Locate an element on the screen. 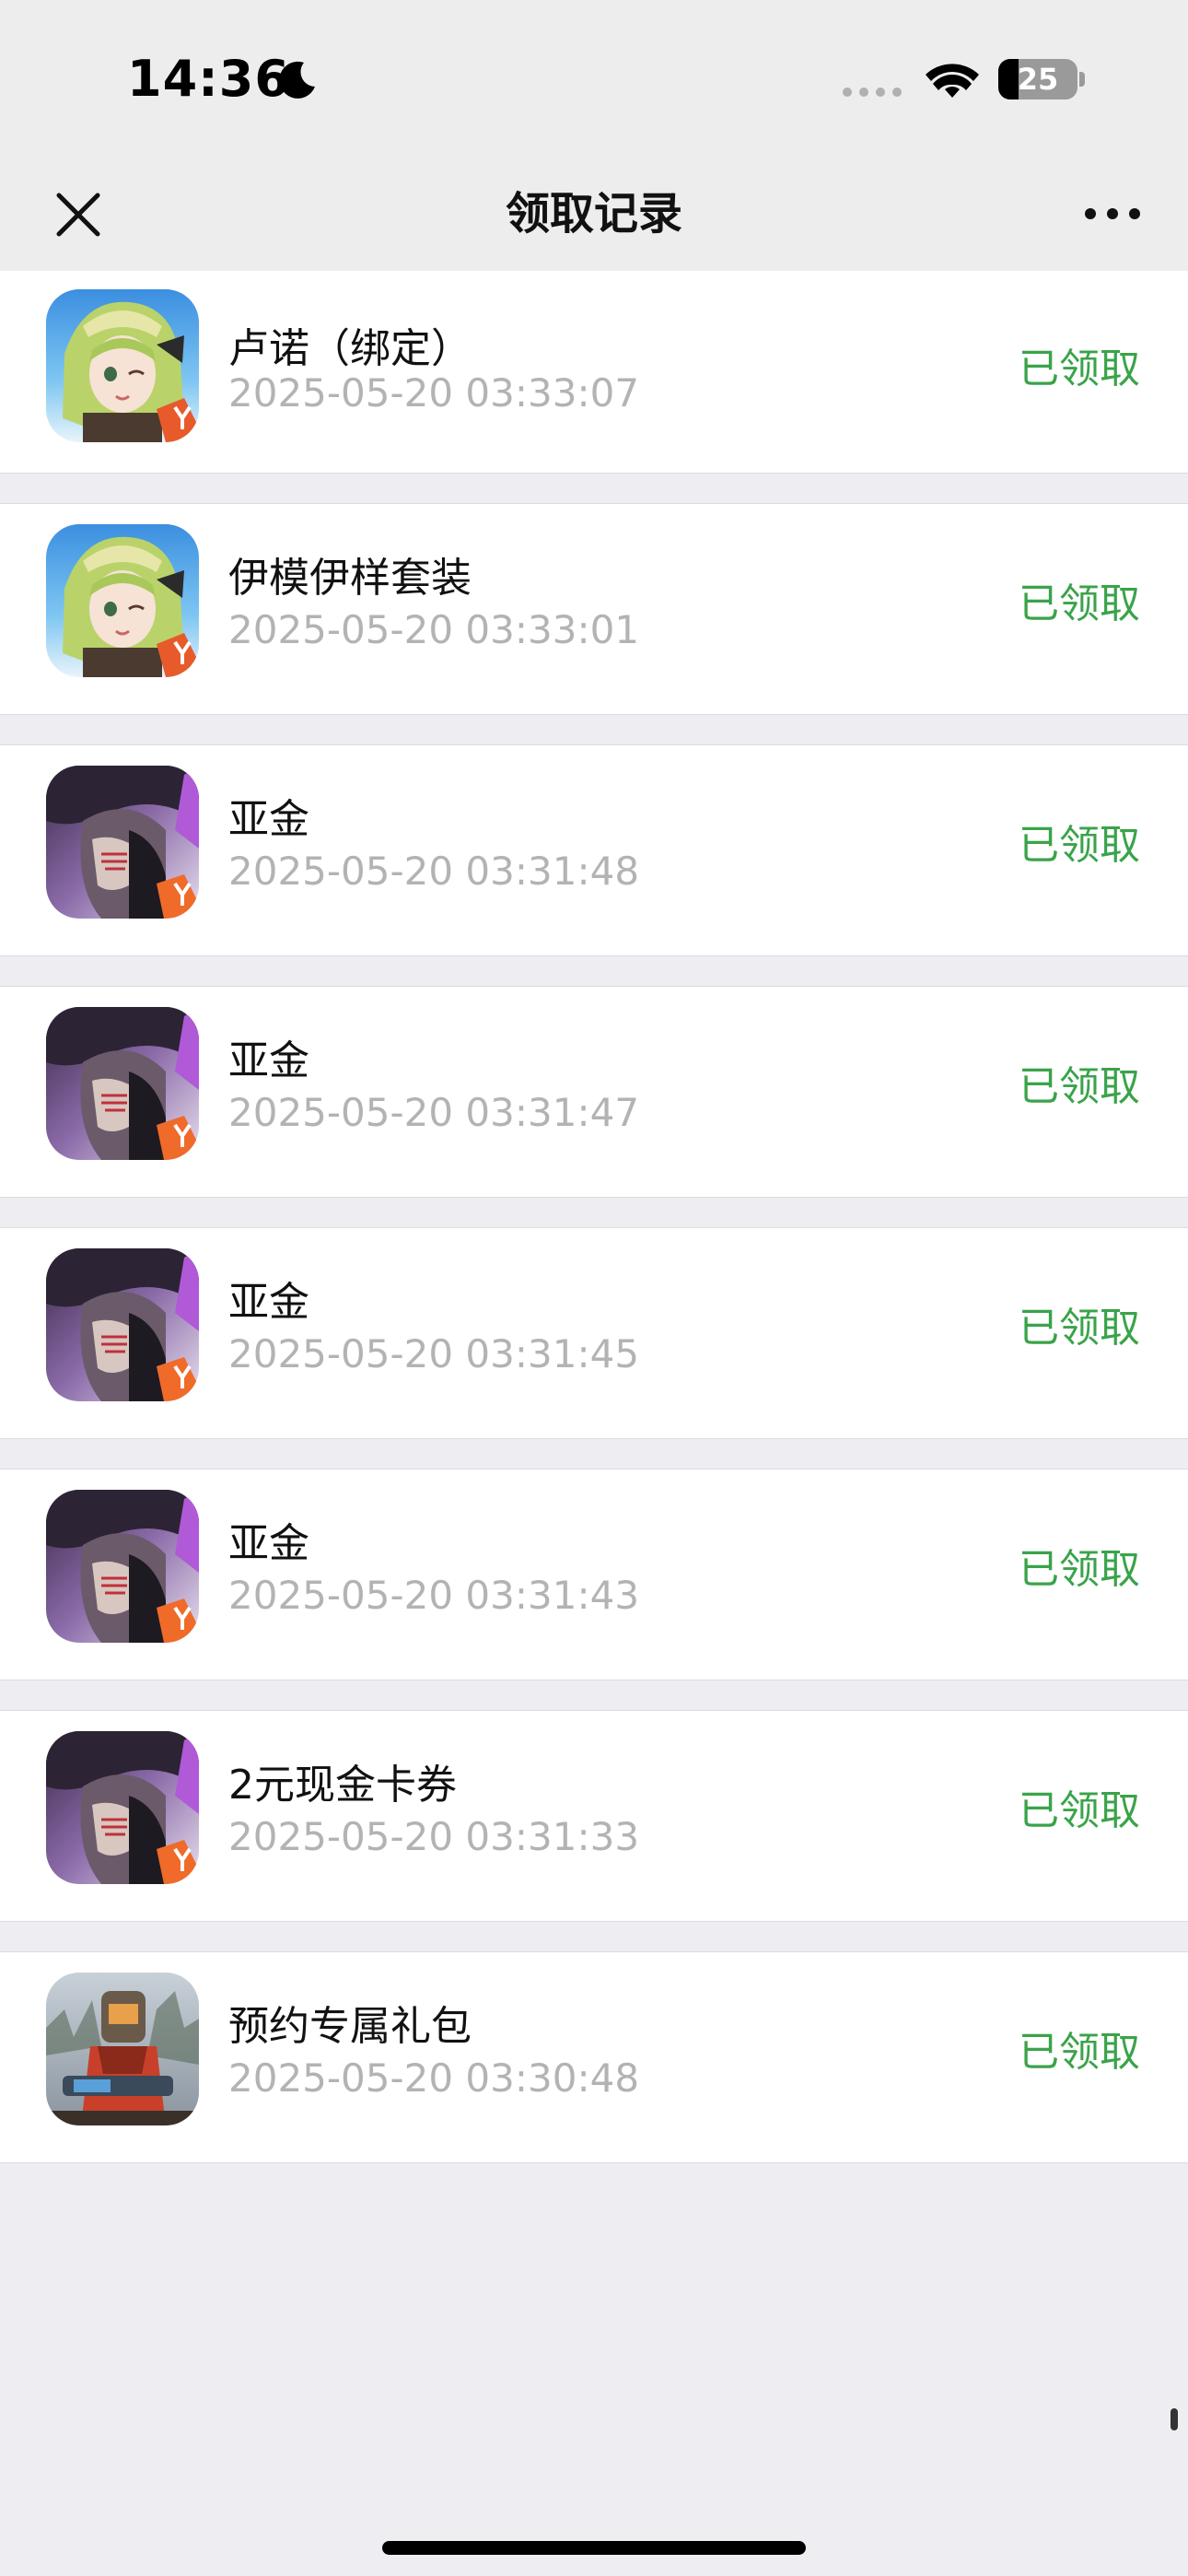  nav-bar: 领取记录 is located at coordinates (594, 214).